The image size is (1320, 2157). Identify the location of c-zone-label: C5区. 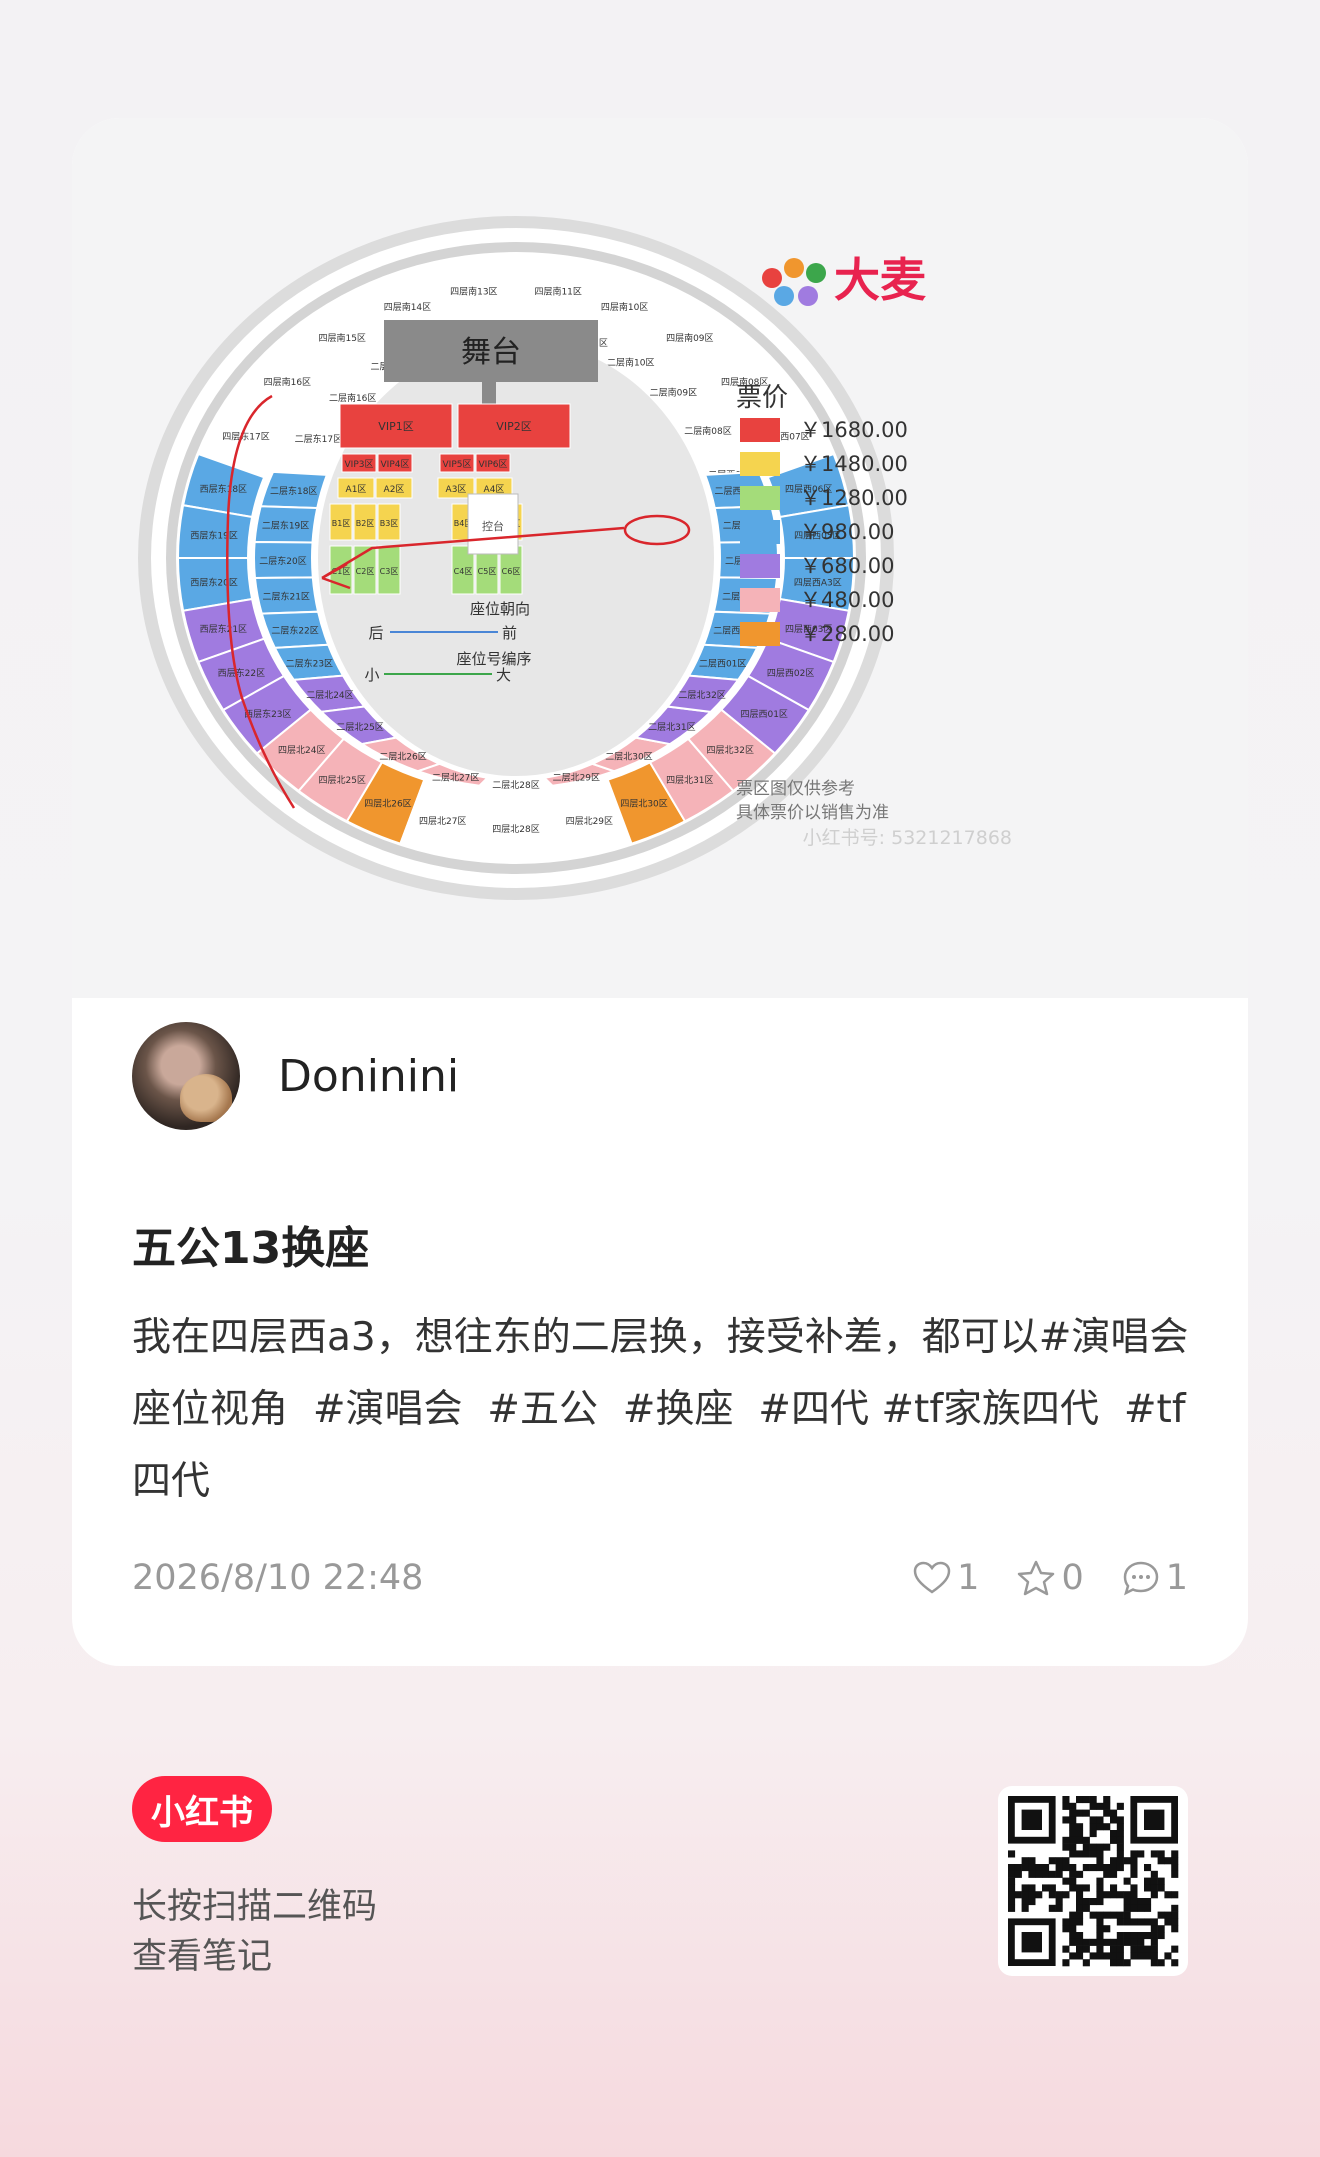
(487, 571).